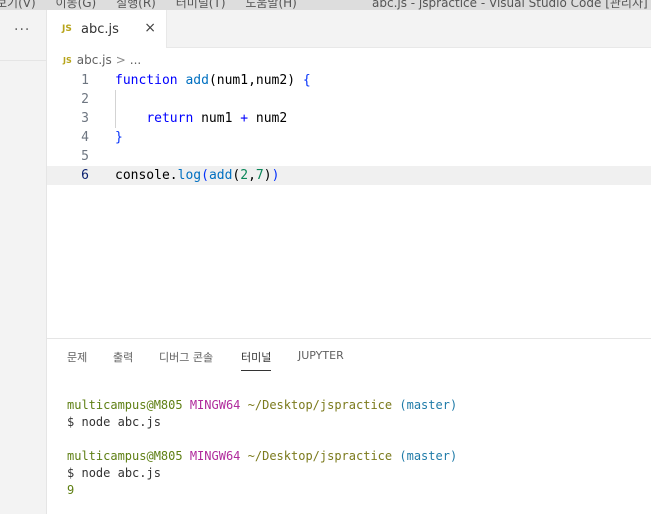 The image size is (651, 514). What do you see at coordinates (85, 118) in the screenshot?
I see `line-number: 3` at bounding box center [85, 118].